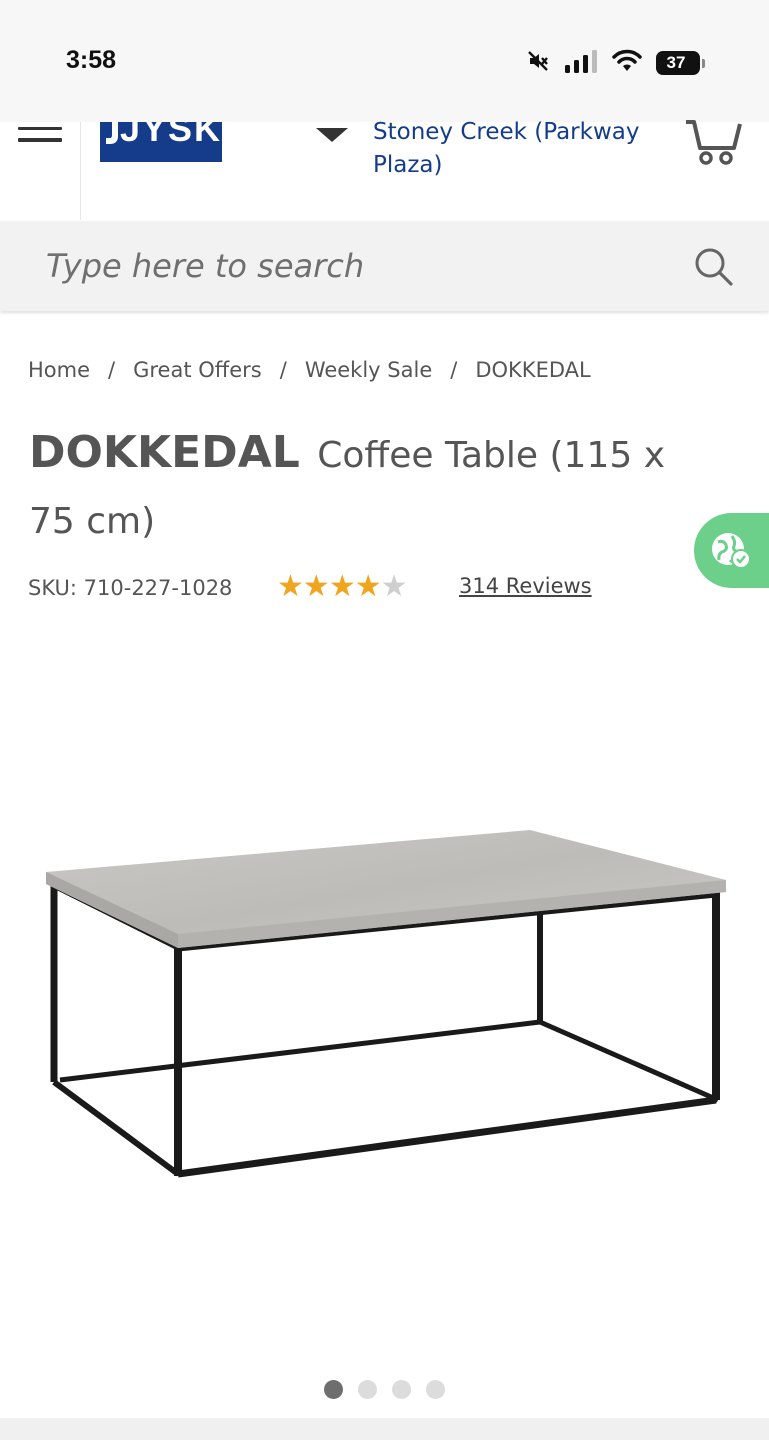 The width and height of the screenshot is (769, 1440). What do you see at coordinates (171, 135) in the screenshot?
I see `logo-text: JYSK` at bounding box center [171, 135].